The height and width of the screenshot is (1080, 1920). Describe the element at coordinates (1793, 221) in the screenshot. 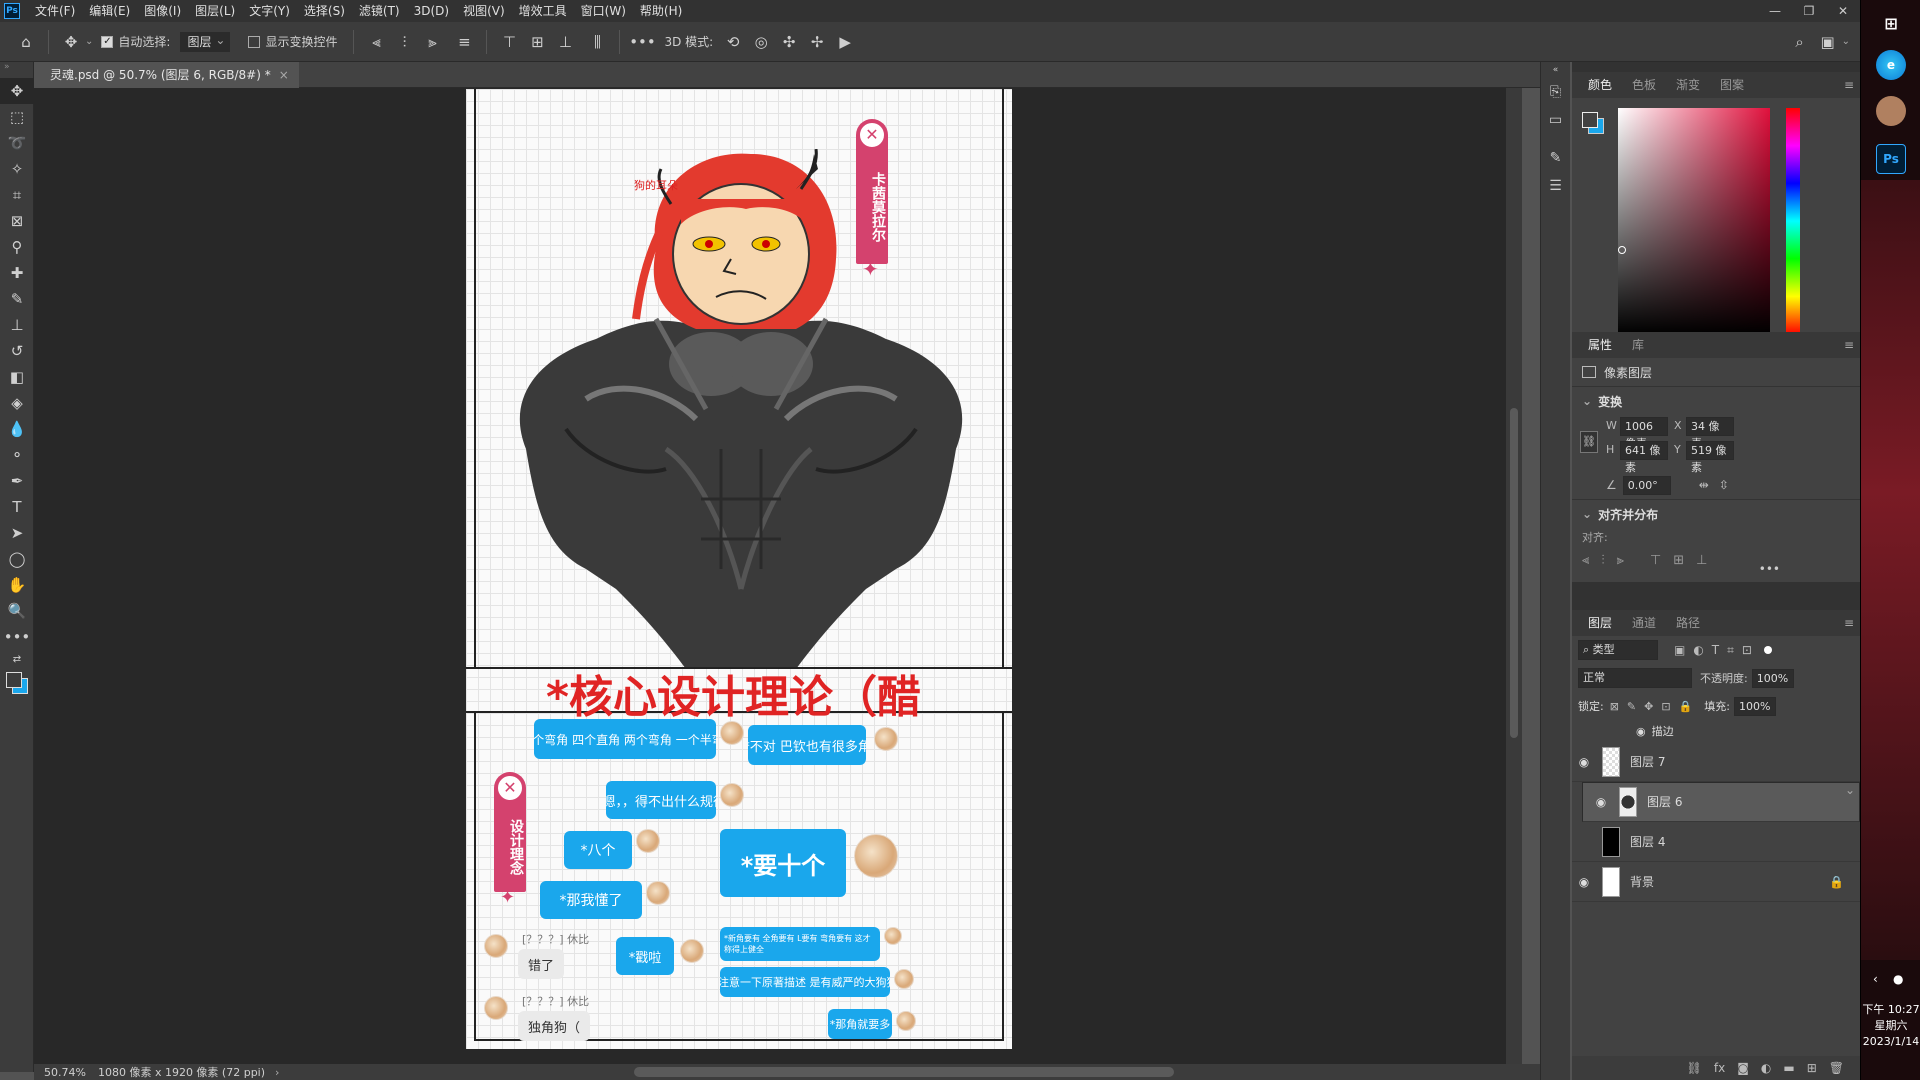

I see `hue-slider` at that location.